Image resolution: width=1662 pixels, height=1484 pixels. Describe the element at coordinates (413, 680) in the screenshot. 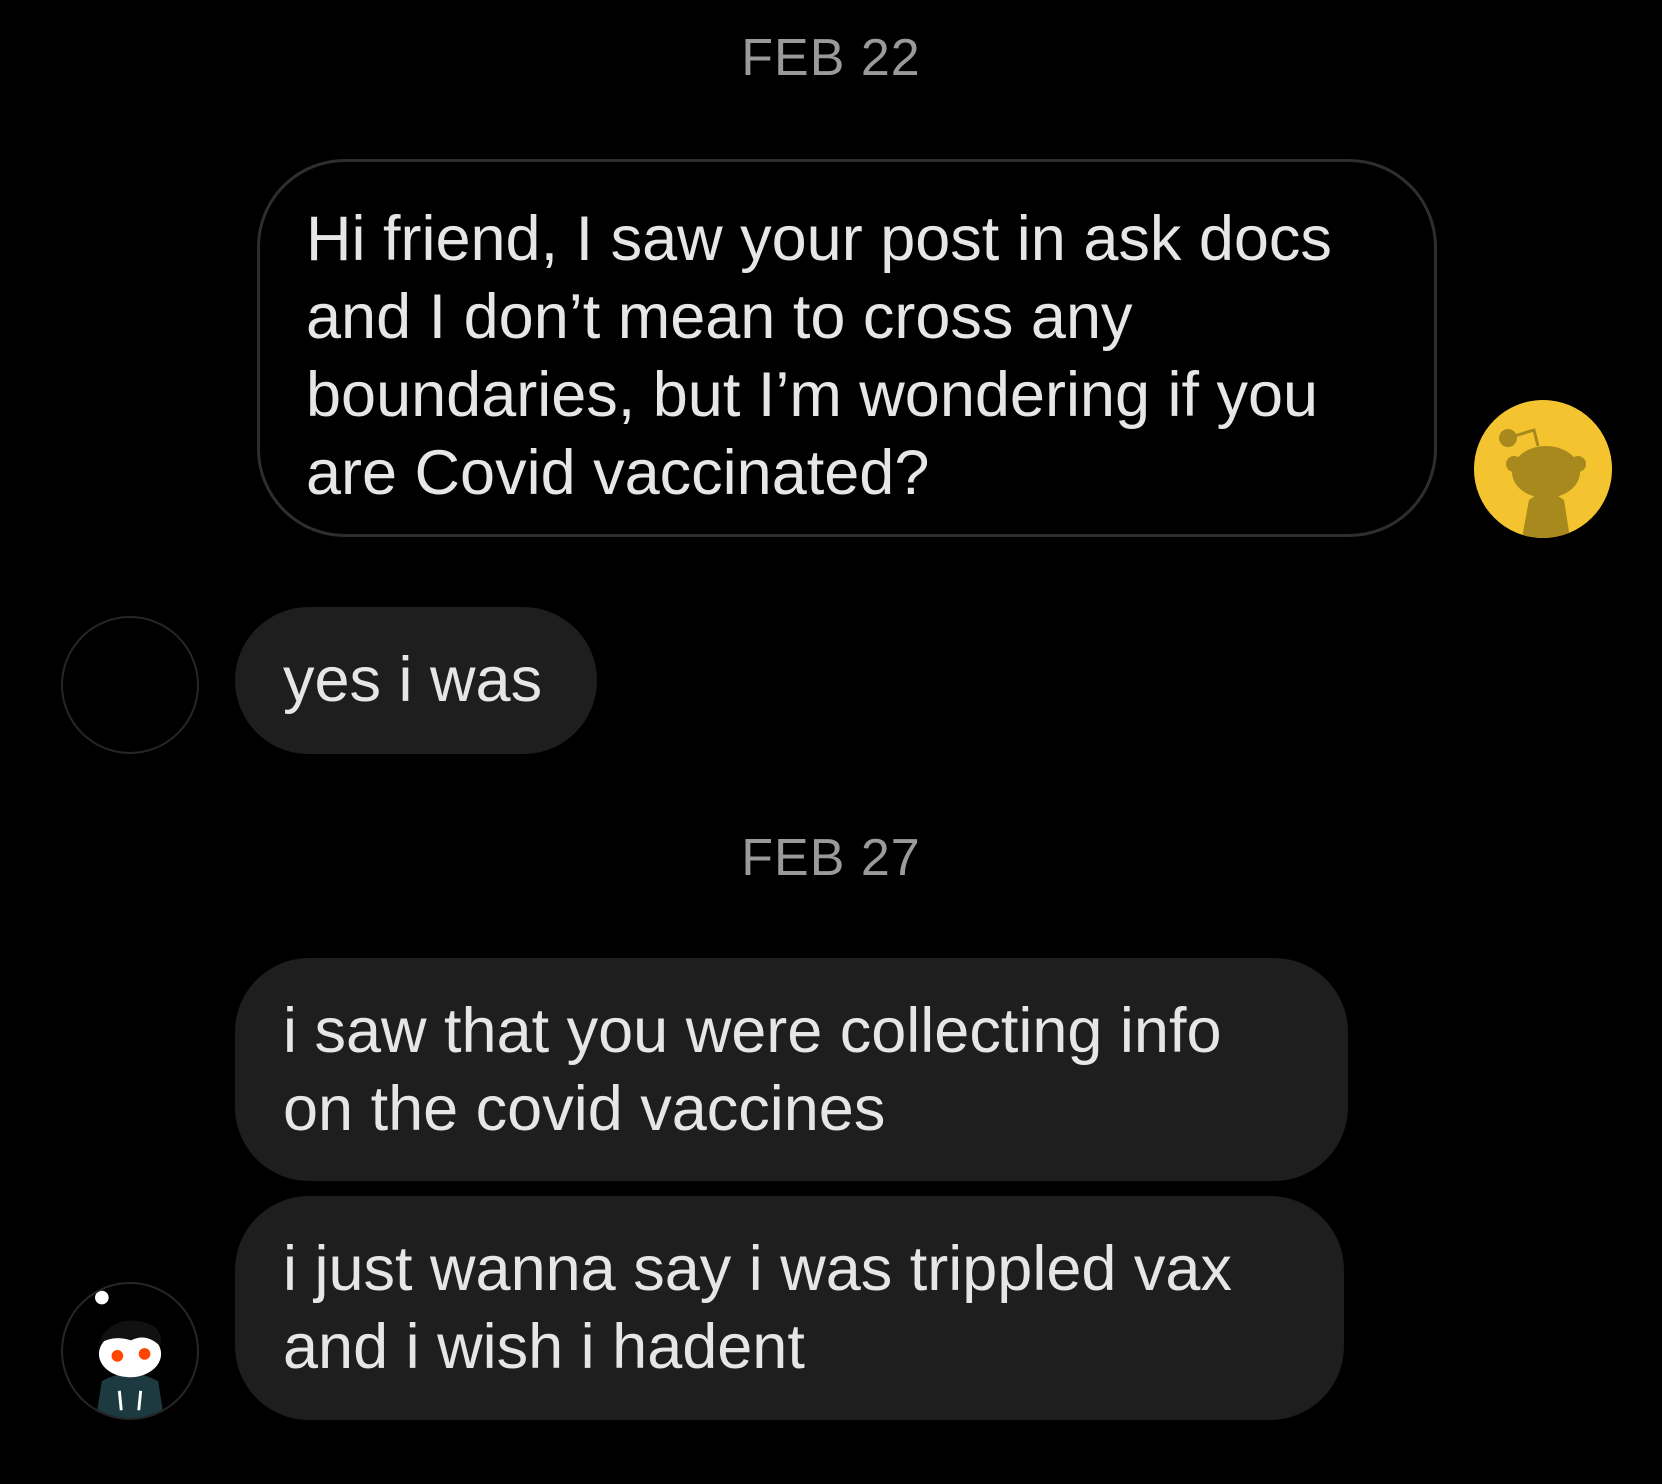

I see `message-text: yes i was` at that location.